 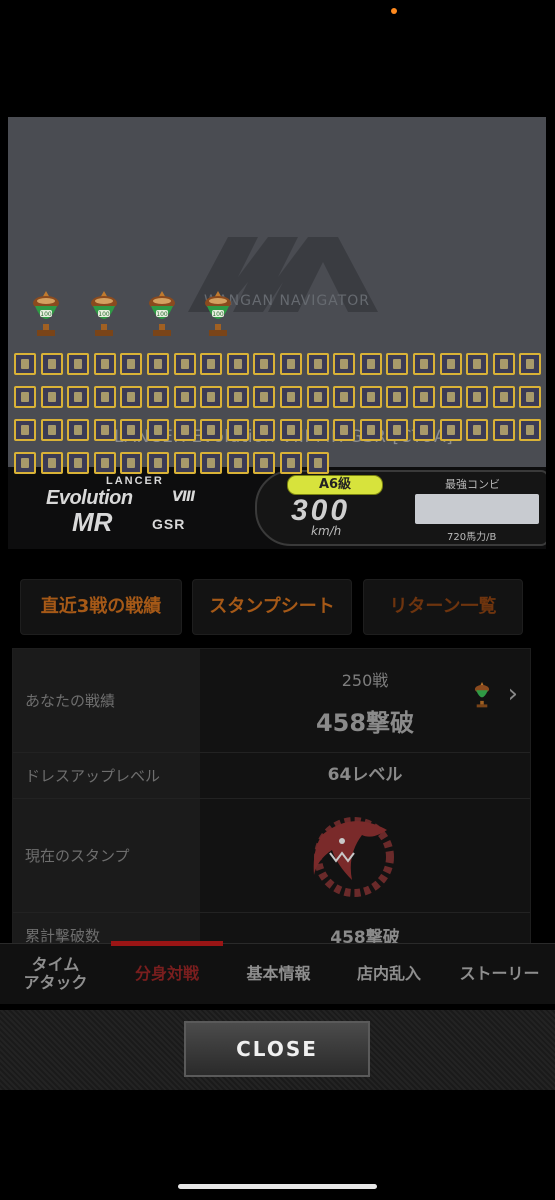 What do you see at coordinates (389, 974) in the screenshot?
I see `nav-store-intrusion: 店内乱入` at bounding box center [389, 974].